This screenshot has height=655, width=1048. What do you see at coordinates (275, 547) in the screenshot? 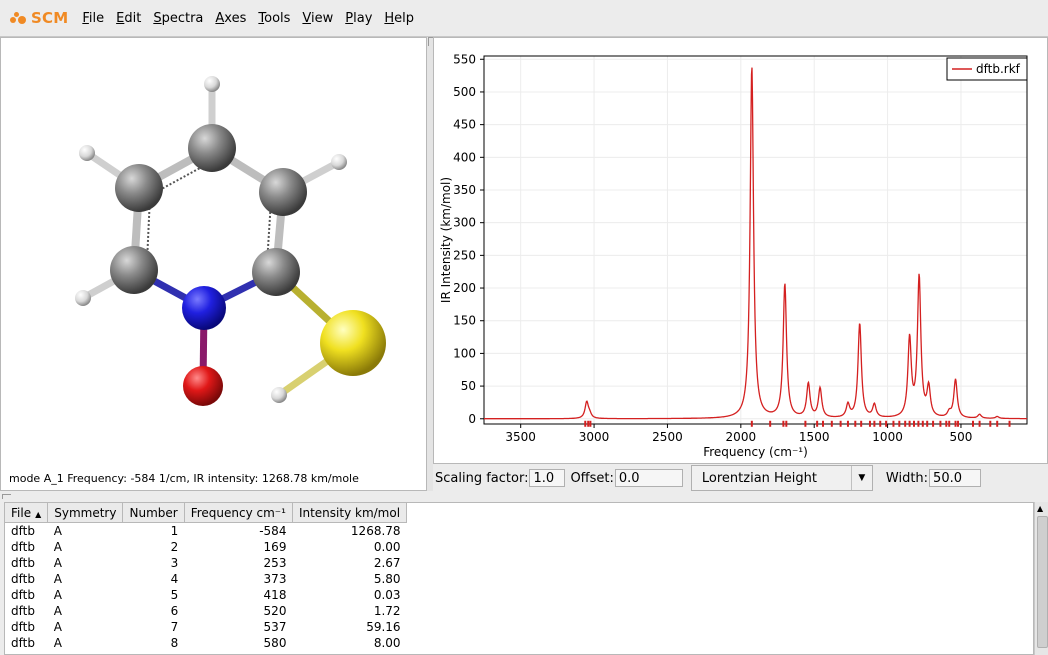
I see `table-cell: 169` at bounding box center [275, 547].